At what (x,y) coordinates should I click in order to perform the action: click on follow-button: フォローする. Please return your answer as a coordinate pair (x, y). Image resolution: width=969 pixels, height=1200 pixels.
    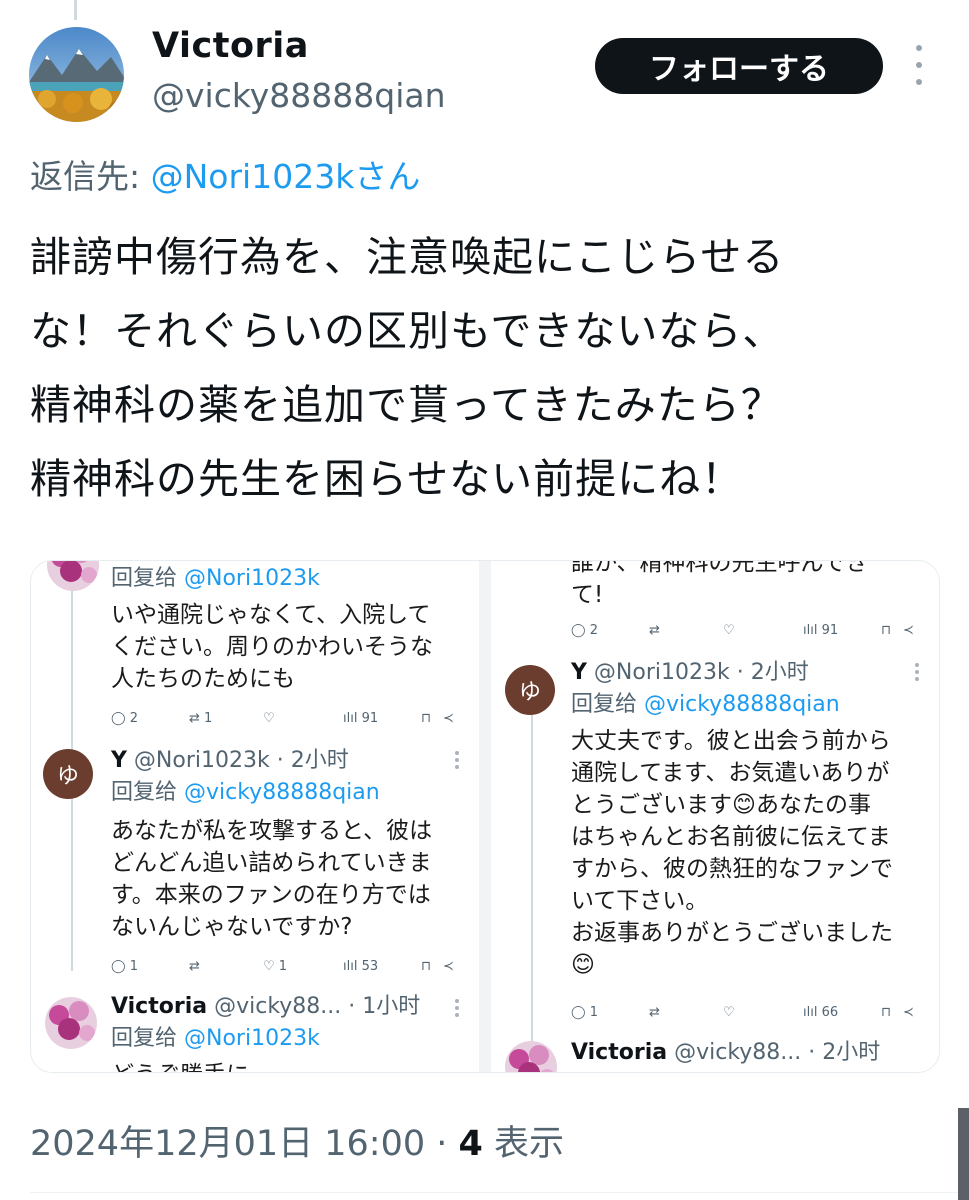
    Looking at the image, I should click on (739, 66).